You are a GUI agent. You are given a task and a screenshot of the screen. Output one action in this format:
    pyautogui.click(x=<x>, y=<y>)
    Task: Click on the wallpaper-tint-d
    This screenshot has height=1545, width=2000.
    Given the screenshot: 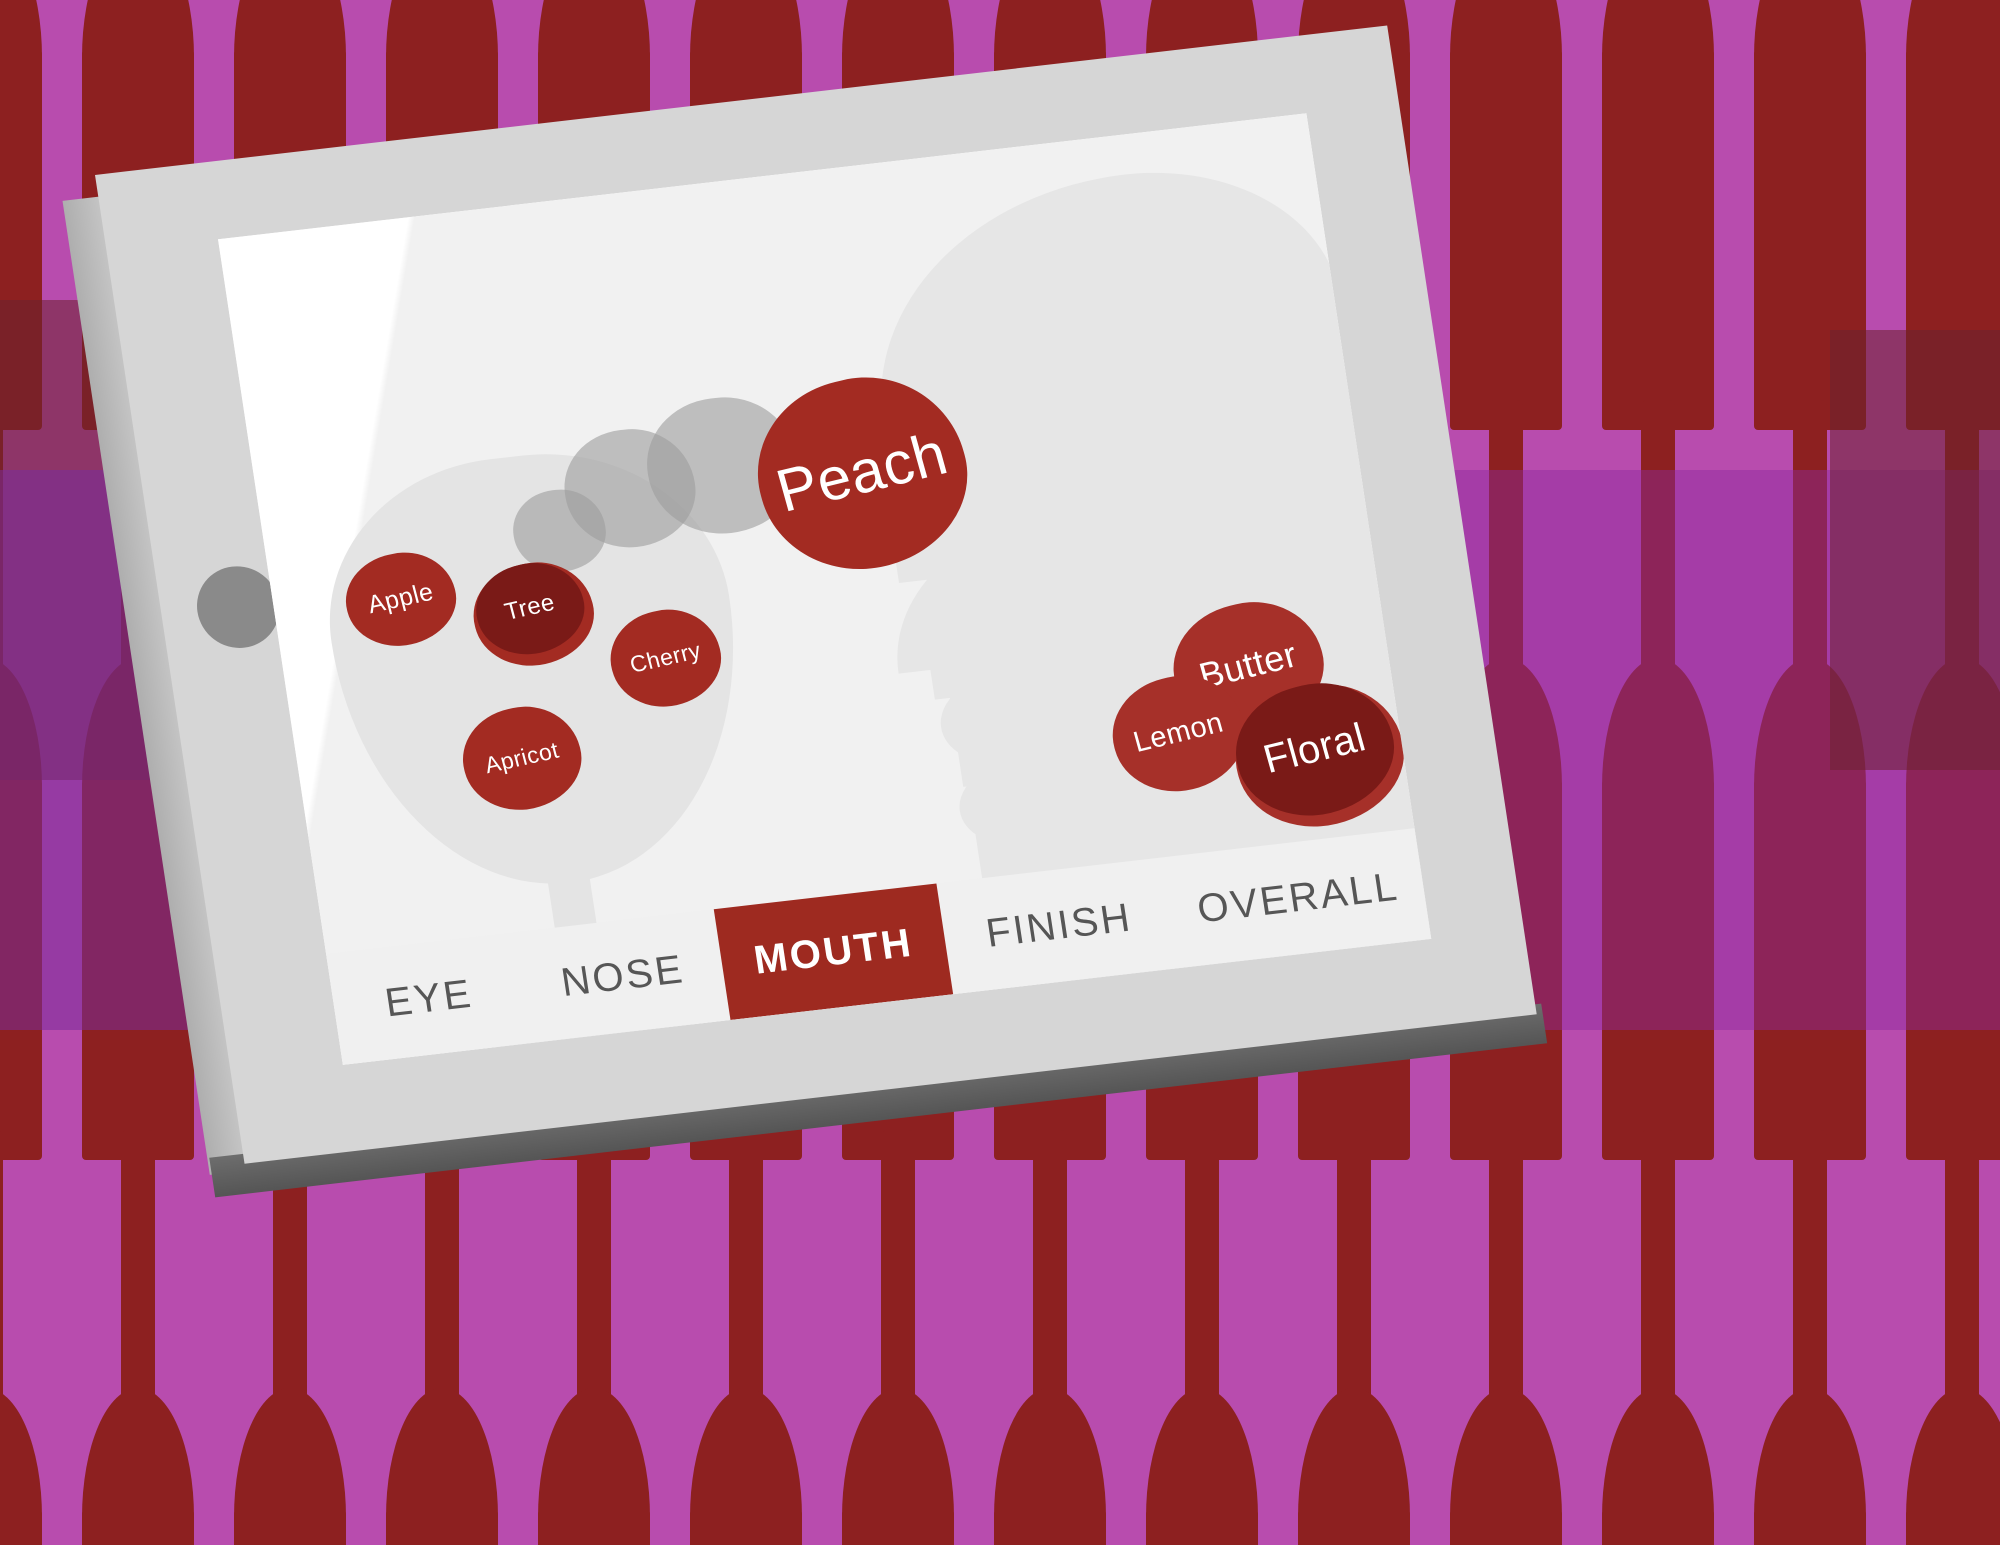 What is the action you would take?
    pyautogui.click(x=1915, y=550)
    